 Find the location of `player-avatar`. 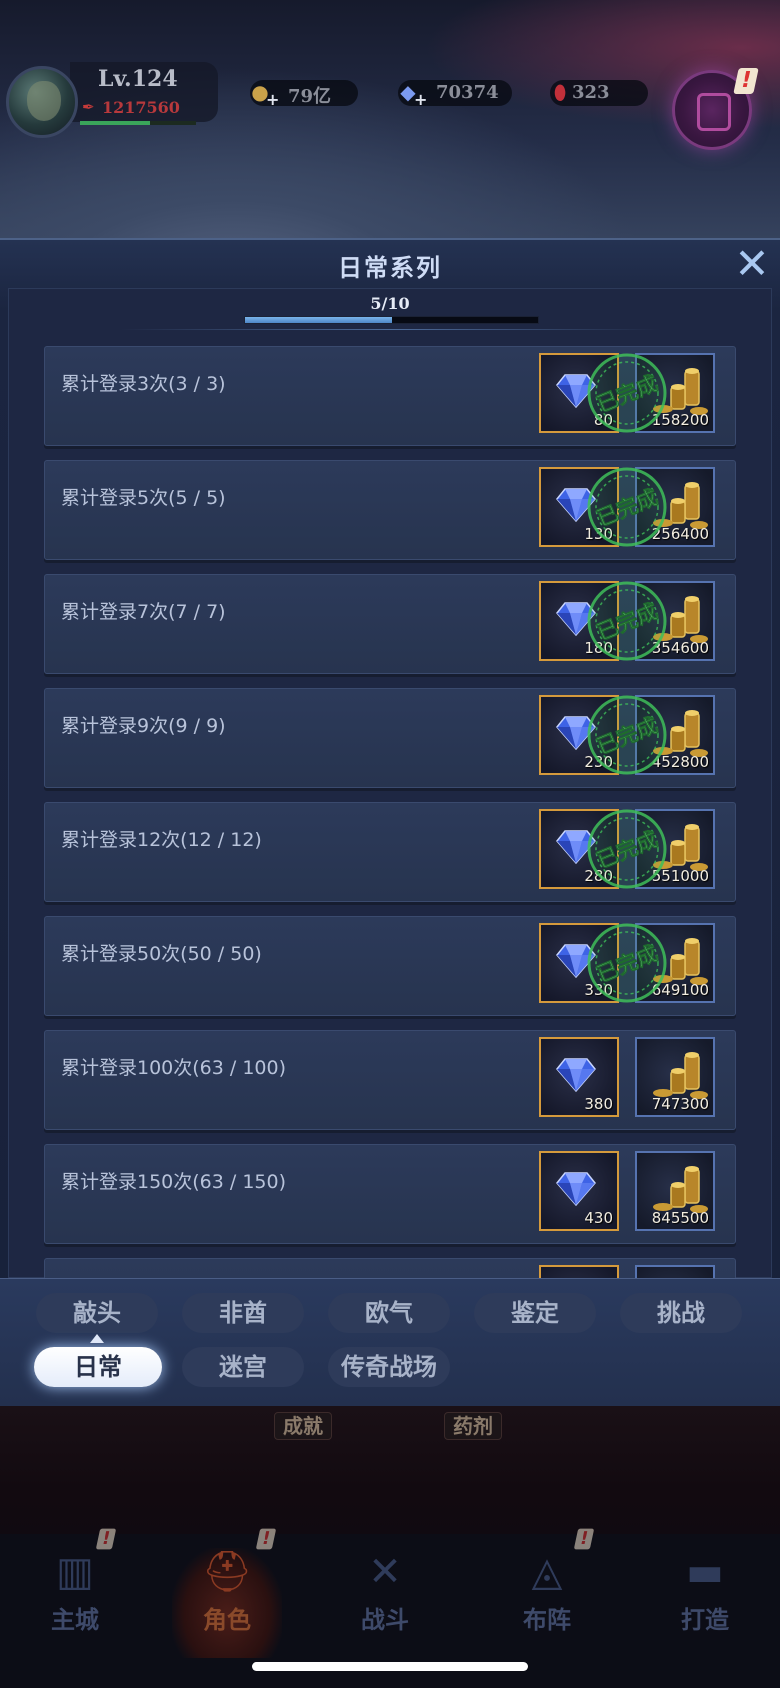

player-avatar is located at coordinates (42, 102).